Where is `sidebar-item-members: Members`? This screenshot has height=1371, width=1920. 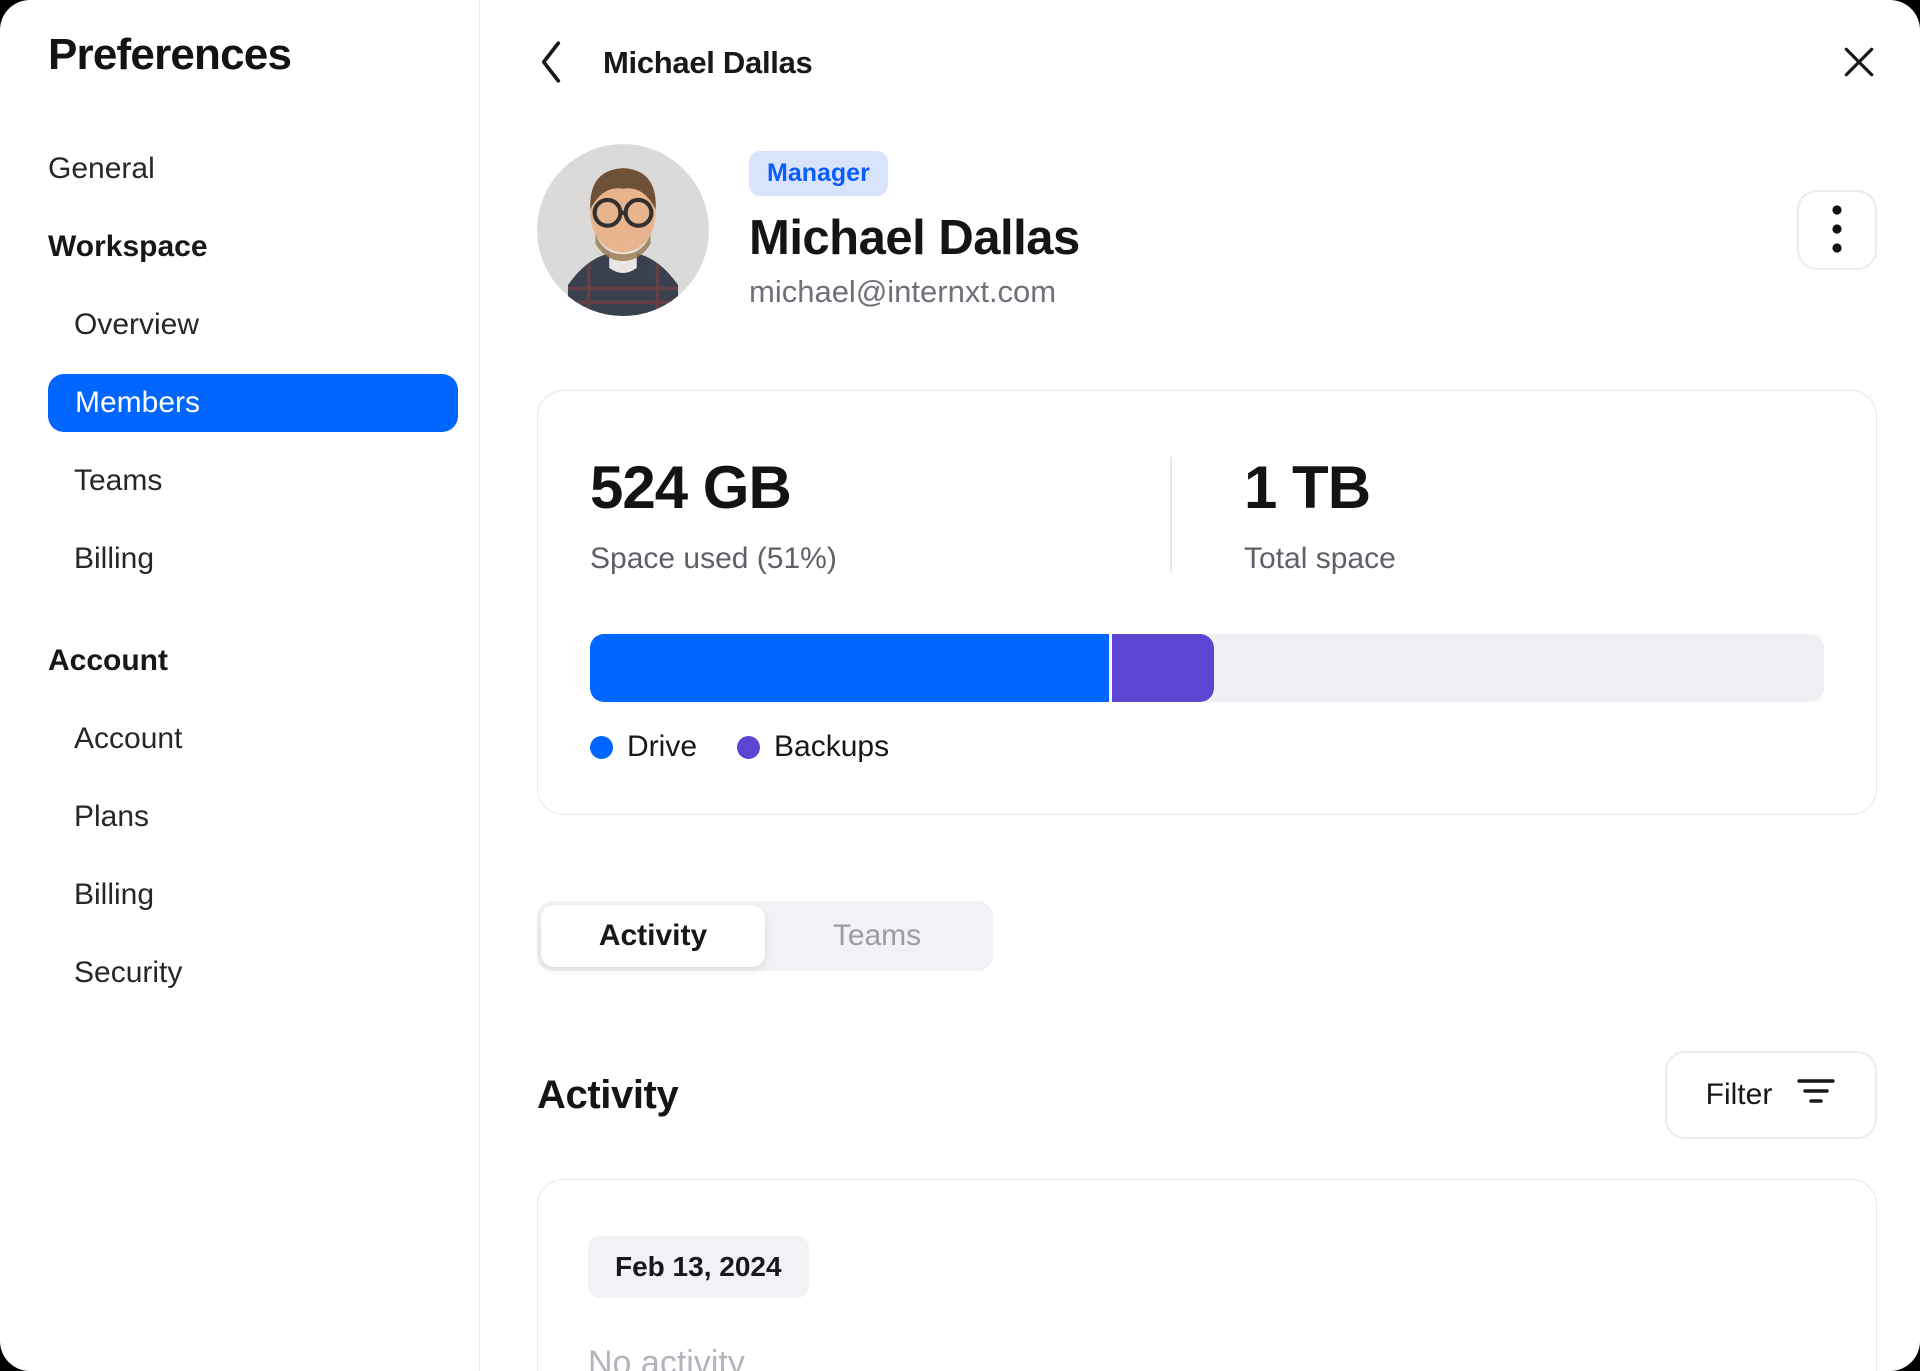 sidebar-item-members: Members is located at coordinates (253, 403).